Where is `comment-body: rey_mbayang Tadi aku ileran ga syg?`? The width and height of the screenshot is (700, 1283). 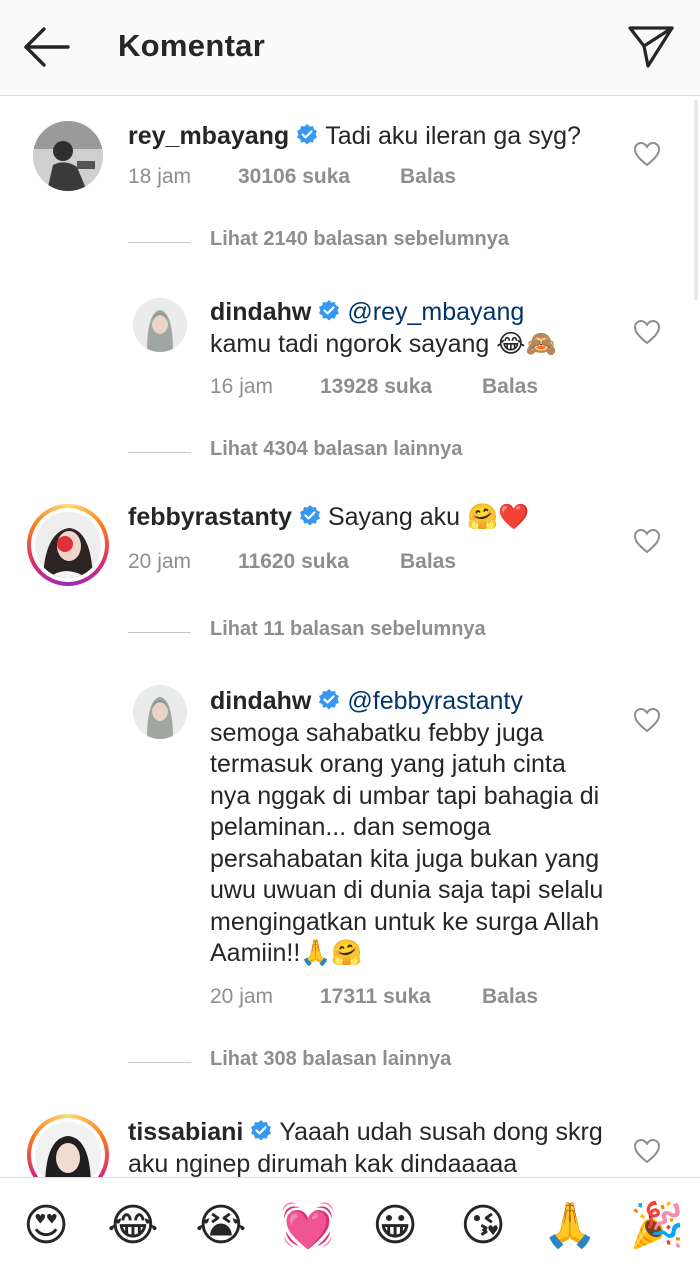 comment-body: rey_mbayang Tadi aku ileran ga syg? is located at coordinates (378, 137).